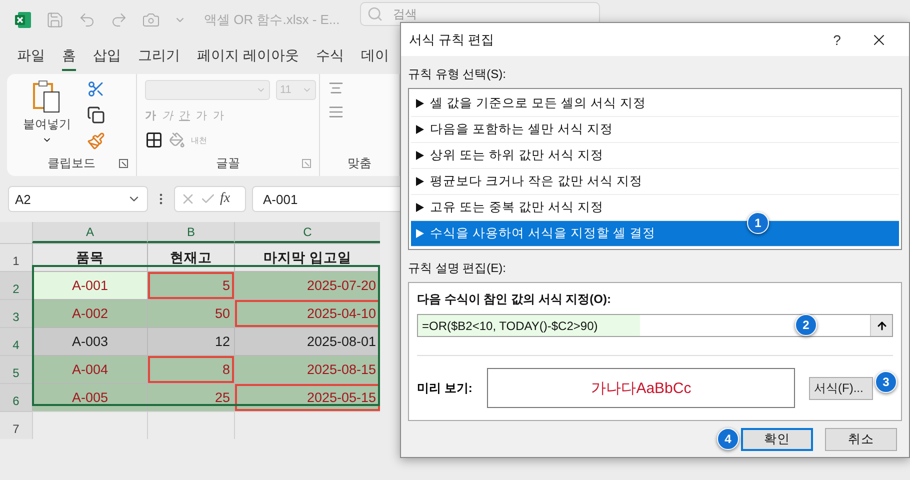 The image size is (910, 480). What do you see at coordinates (89, 313) in the screenshot?
I see `table-cell: A-002` at bounding box center [89, 313].